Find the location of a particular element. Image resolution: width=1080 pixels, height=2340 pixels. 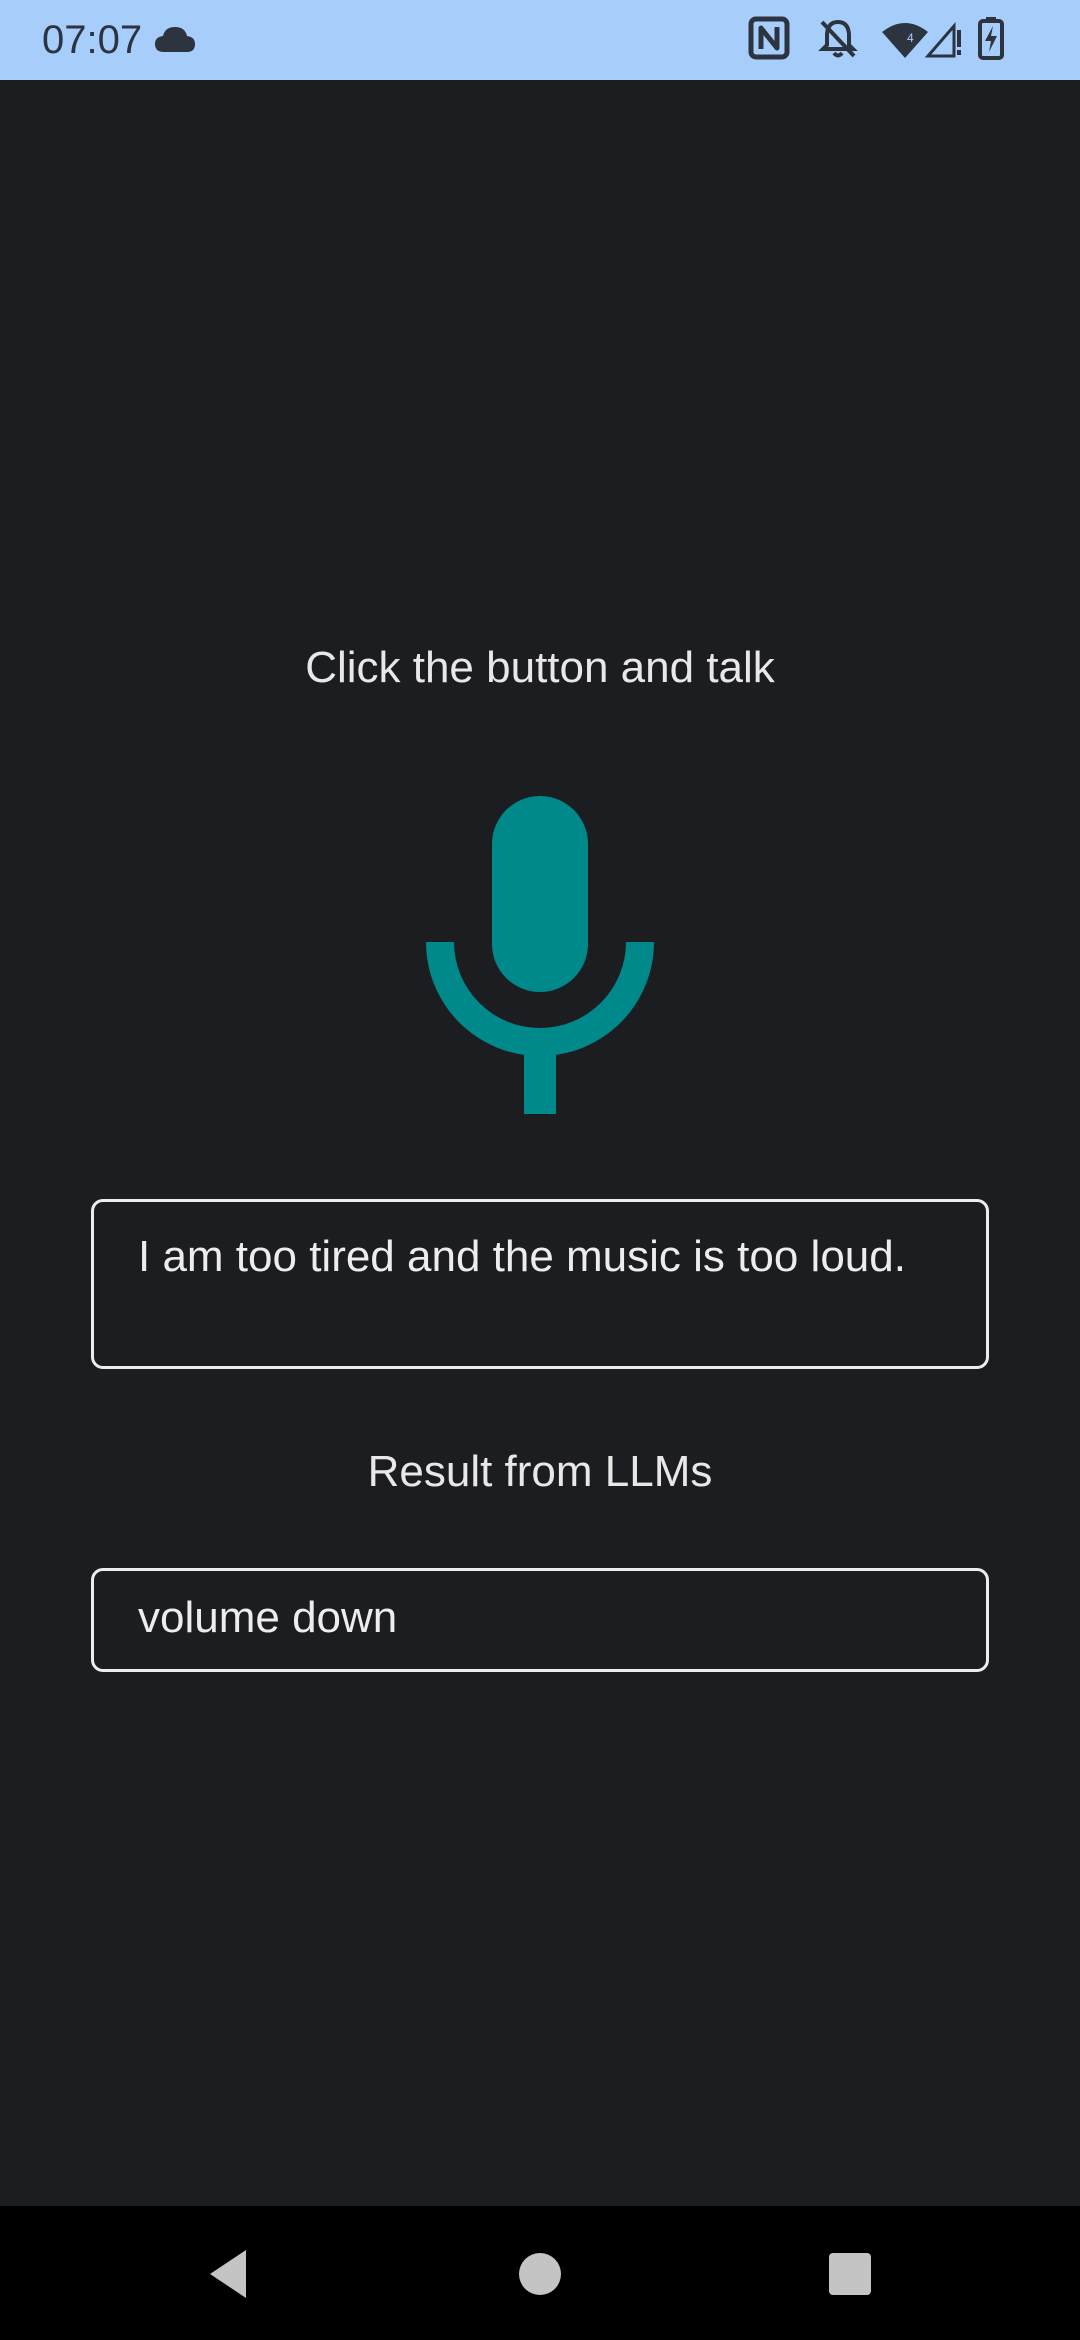

microphone-icon is located at coordinates (540, 955).